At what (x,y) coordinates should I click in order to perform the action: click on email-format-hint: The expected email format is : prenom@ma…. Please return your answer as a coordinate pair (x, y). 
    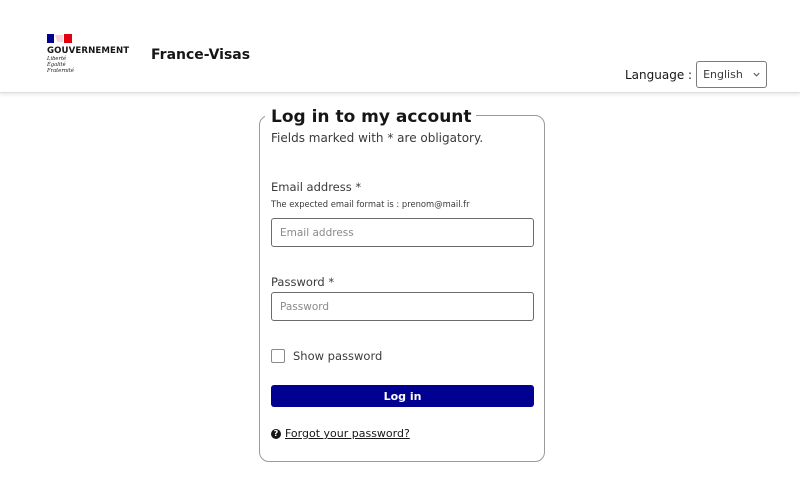
    Looking at the image, I should click on (370, 204).